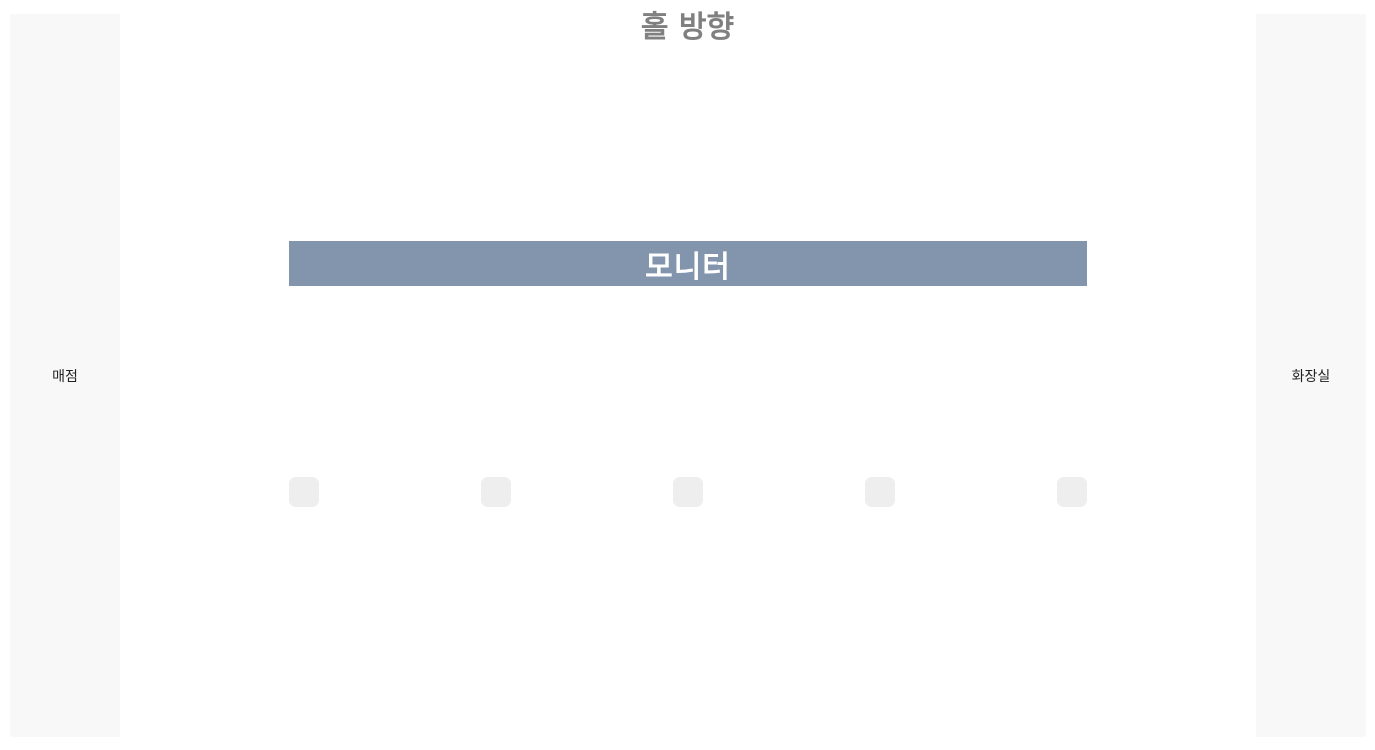 This screenshot has width=1375, height=750. I want to click on snack-bar-label: 매점, so click(65, 376).